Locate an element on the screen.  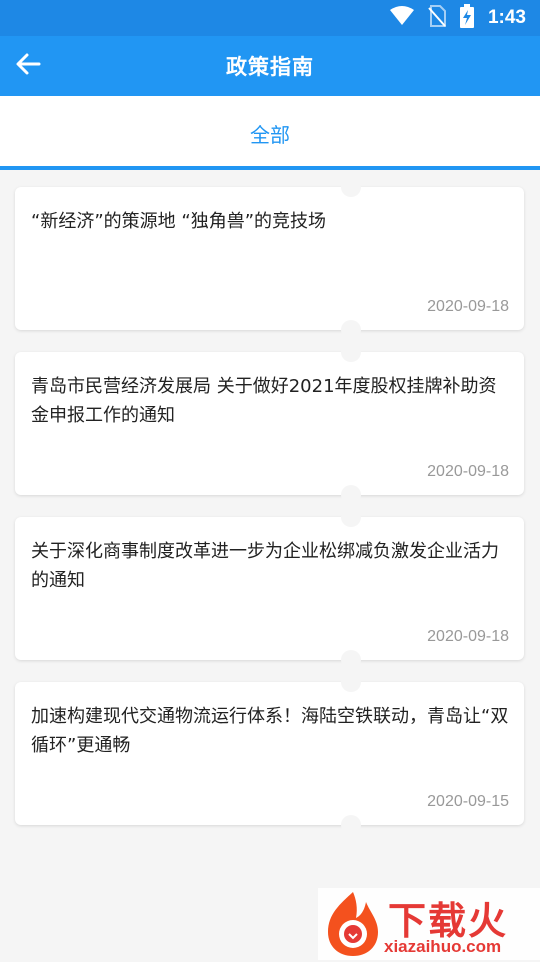
flame-logo-icon is located at coordinates (353, 926).